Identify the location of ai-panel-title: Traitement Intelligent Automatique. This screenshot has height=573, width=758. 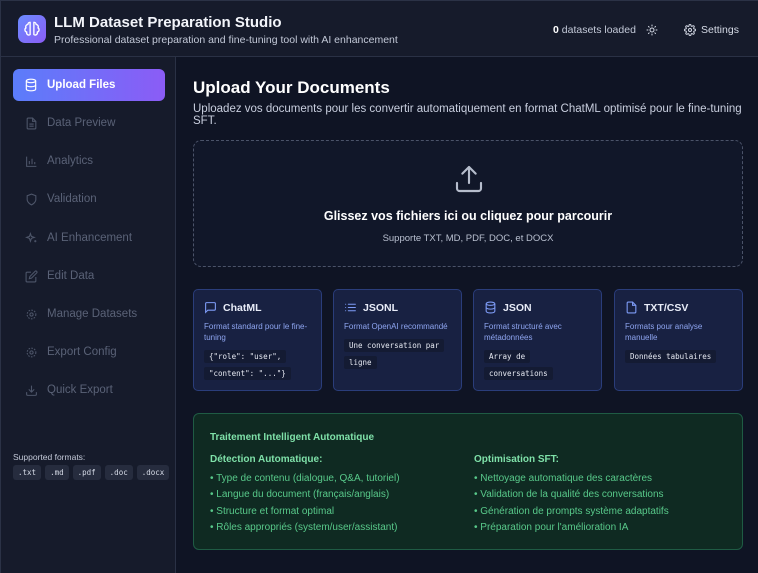
(292, 437).